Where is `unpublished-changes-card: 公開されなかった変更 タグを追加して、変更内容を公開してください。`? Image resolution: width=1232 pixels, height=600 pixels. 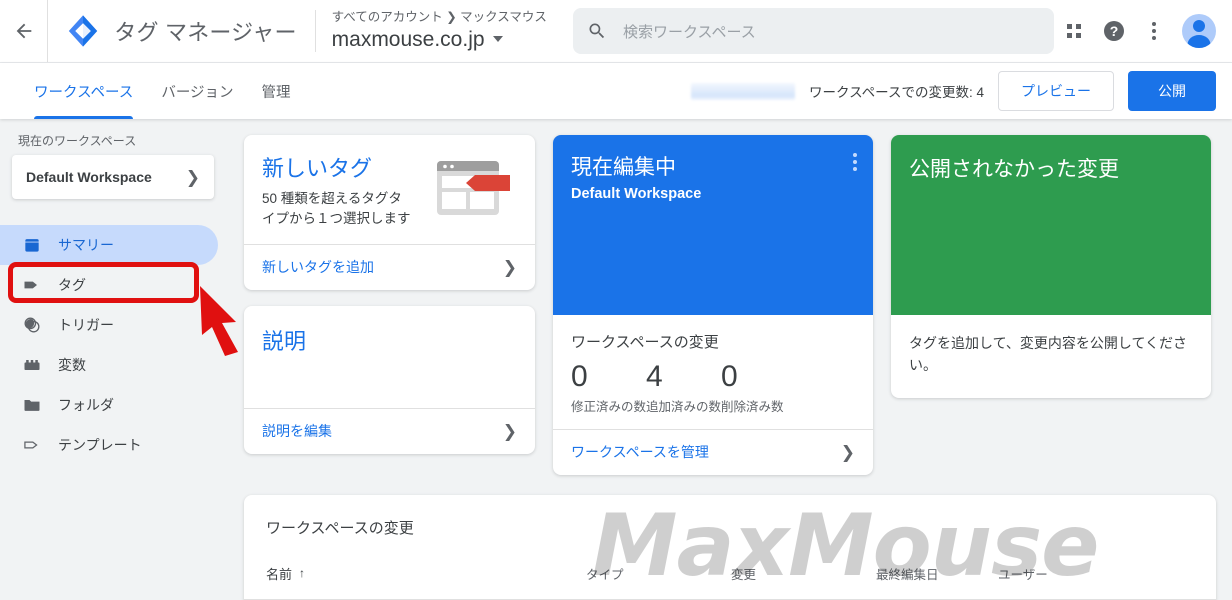
unpublished-changes-card: 公開されなかった変更 タグを追加して、変更内容を公開してください。 is located at coordinates (1051, 267).